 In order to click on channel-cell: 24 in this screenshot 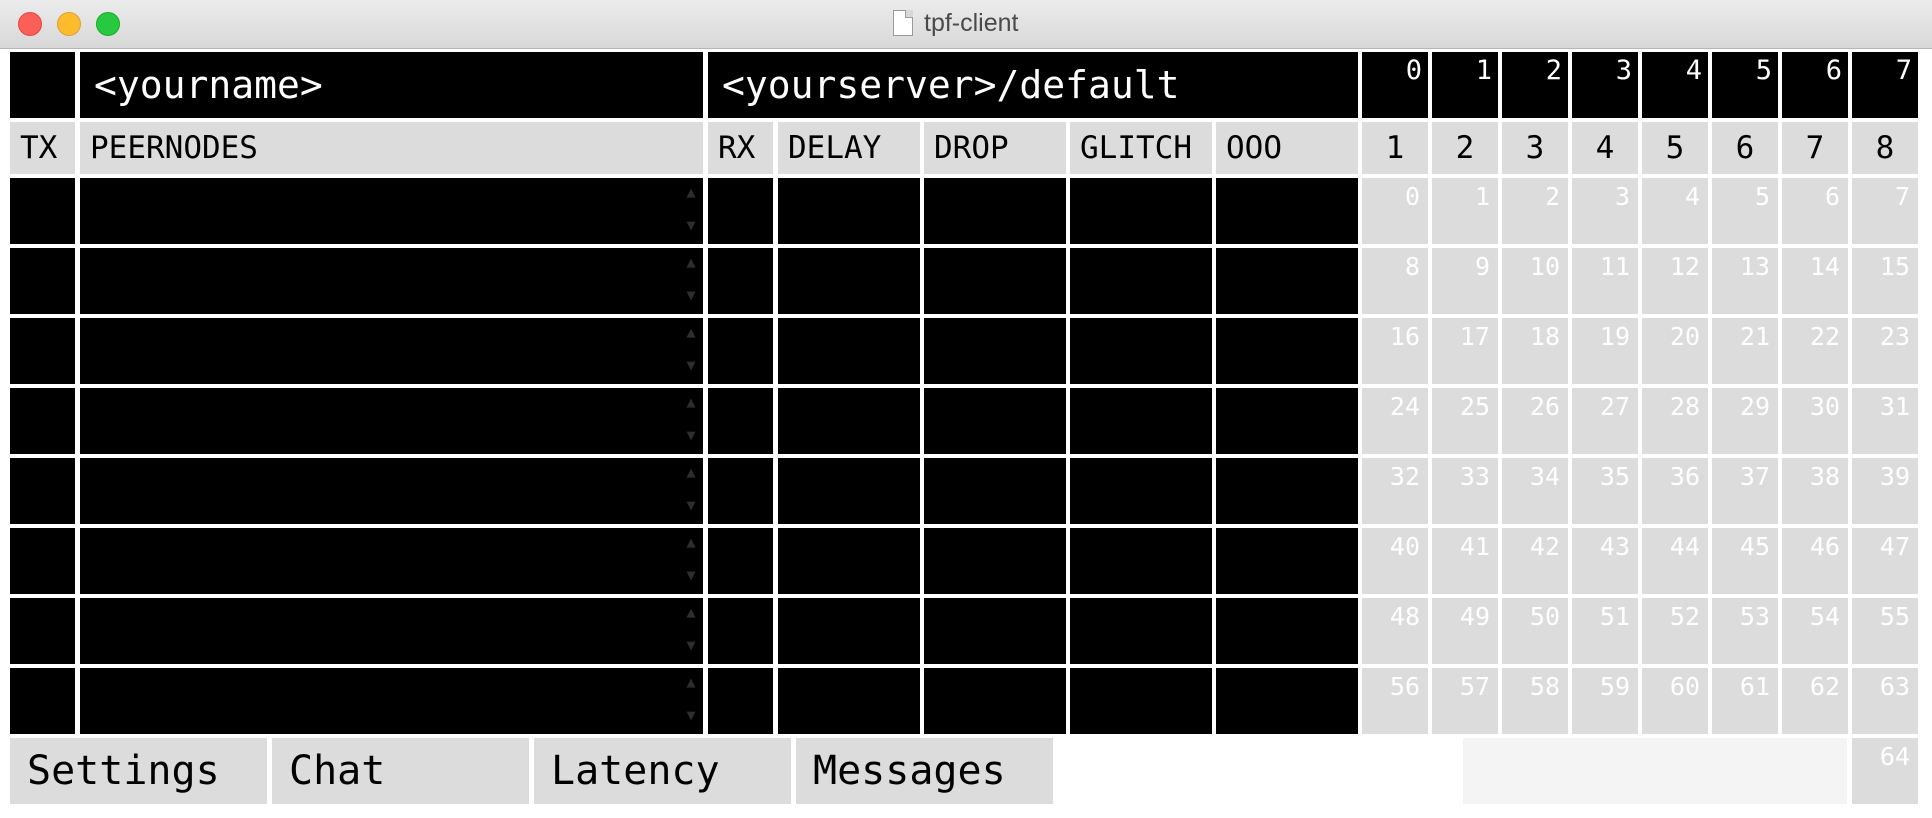, I will do `click(1395, 421)`.